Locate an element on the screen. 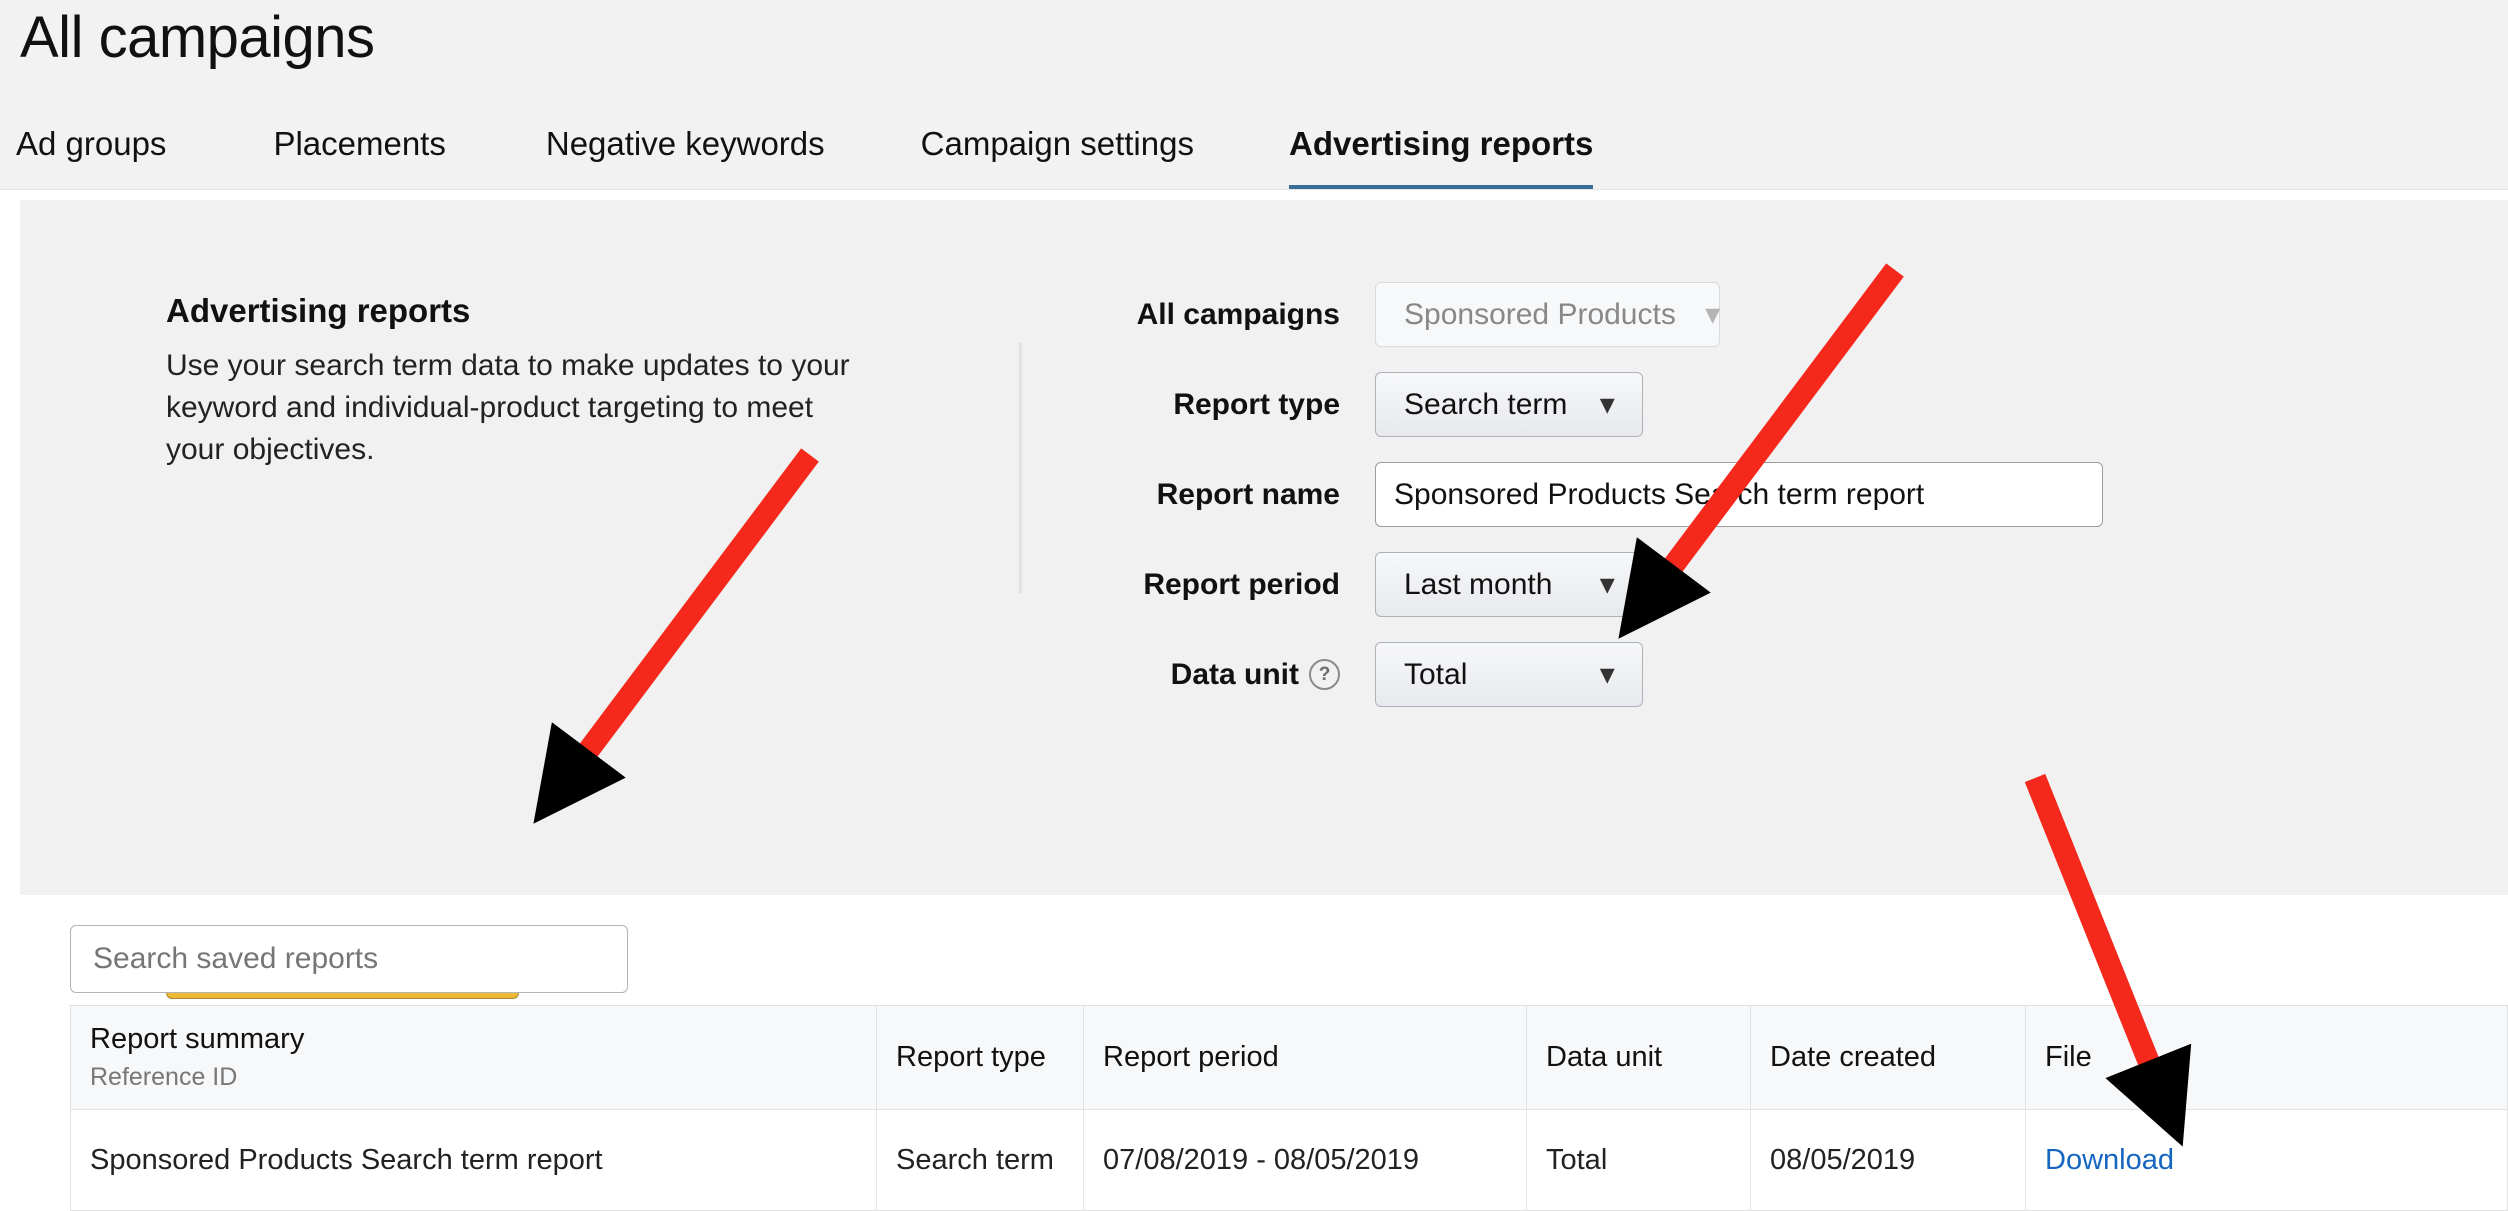 Image resolution: width=2508 pixels, height=1211 pixels. tab-ad-groups: Ad groups is located at coordinates (91, 157).